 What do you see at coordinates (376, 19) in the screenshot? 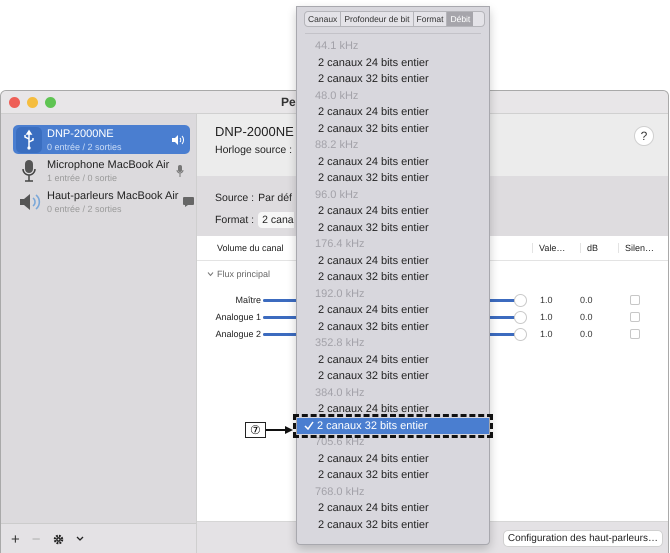
I see `segment-tab: Profondeur de bit` at bounding box center [376, 19].